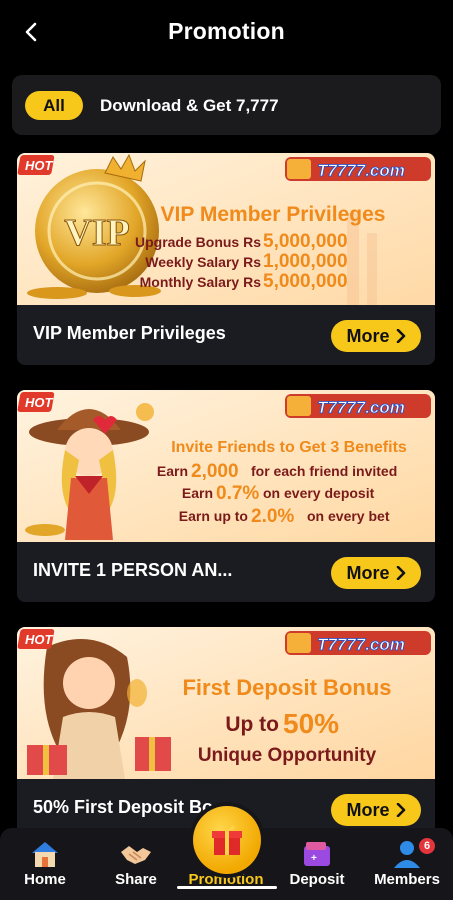  What do you see at coordinates (129, 333) in the screenshot?
I see `card-title: VIP Member Privileges` at bounding box center [129, 333].